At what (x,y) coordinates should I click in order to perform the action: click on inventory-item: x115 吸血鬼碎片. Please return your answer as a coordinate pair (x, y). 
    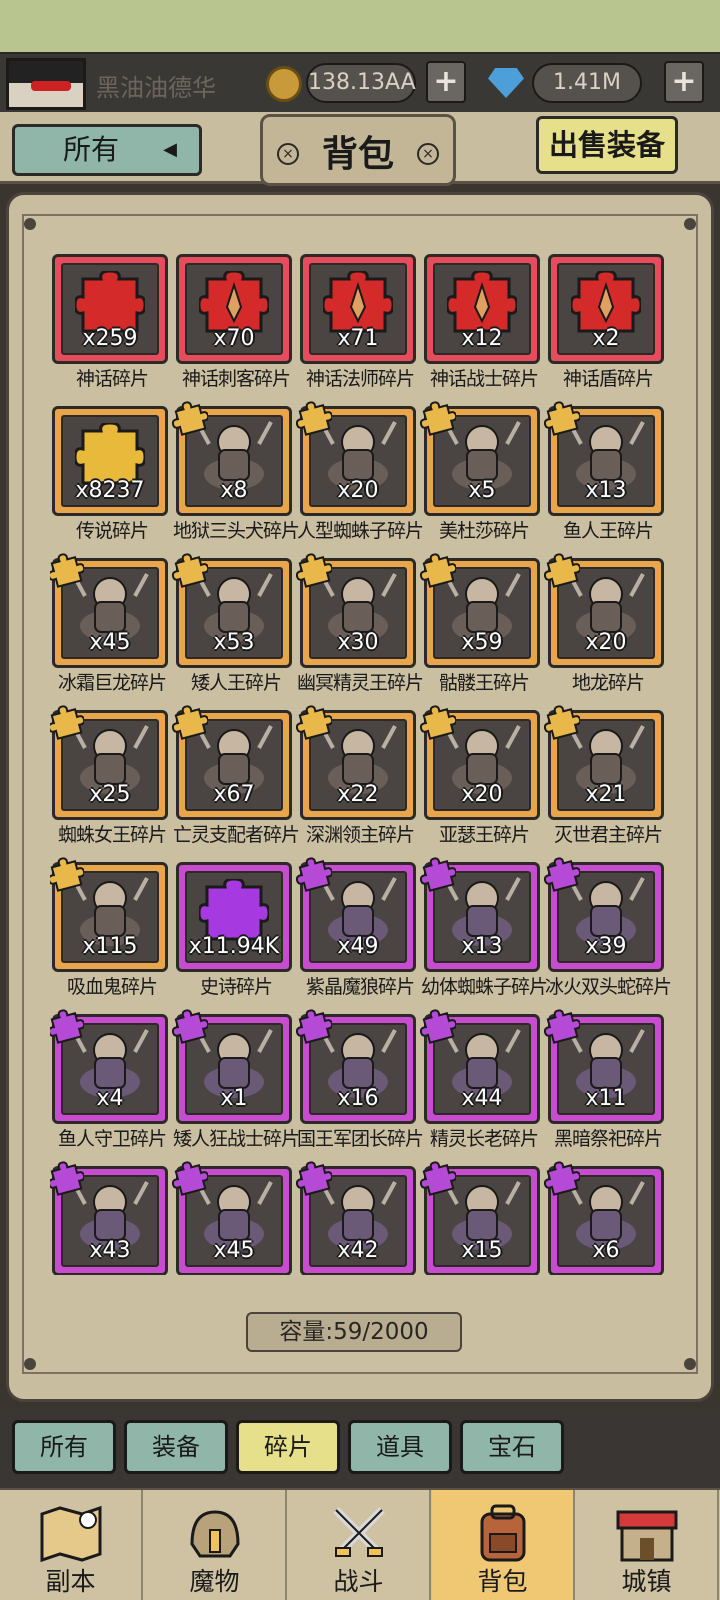
    Looking at the image, I should click on (112, 932).